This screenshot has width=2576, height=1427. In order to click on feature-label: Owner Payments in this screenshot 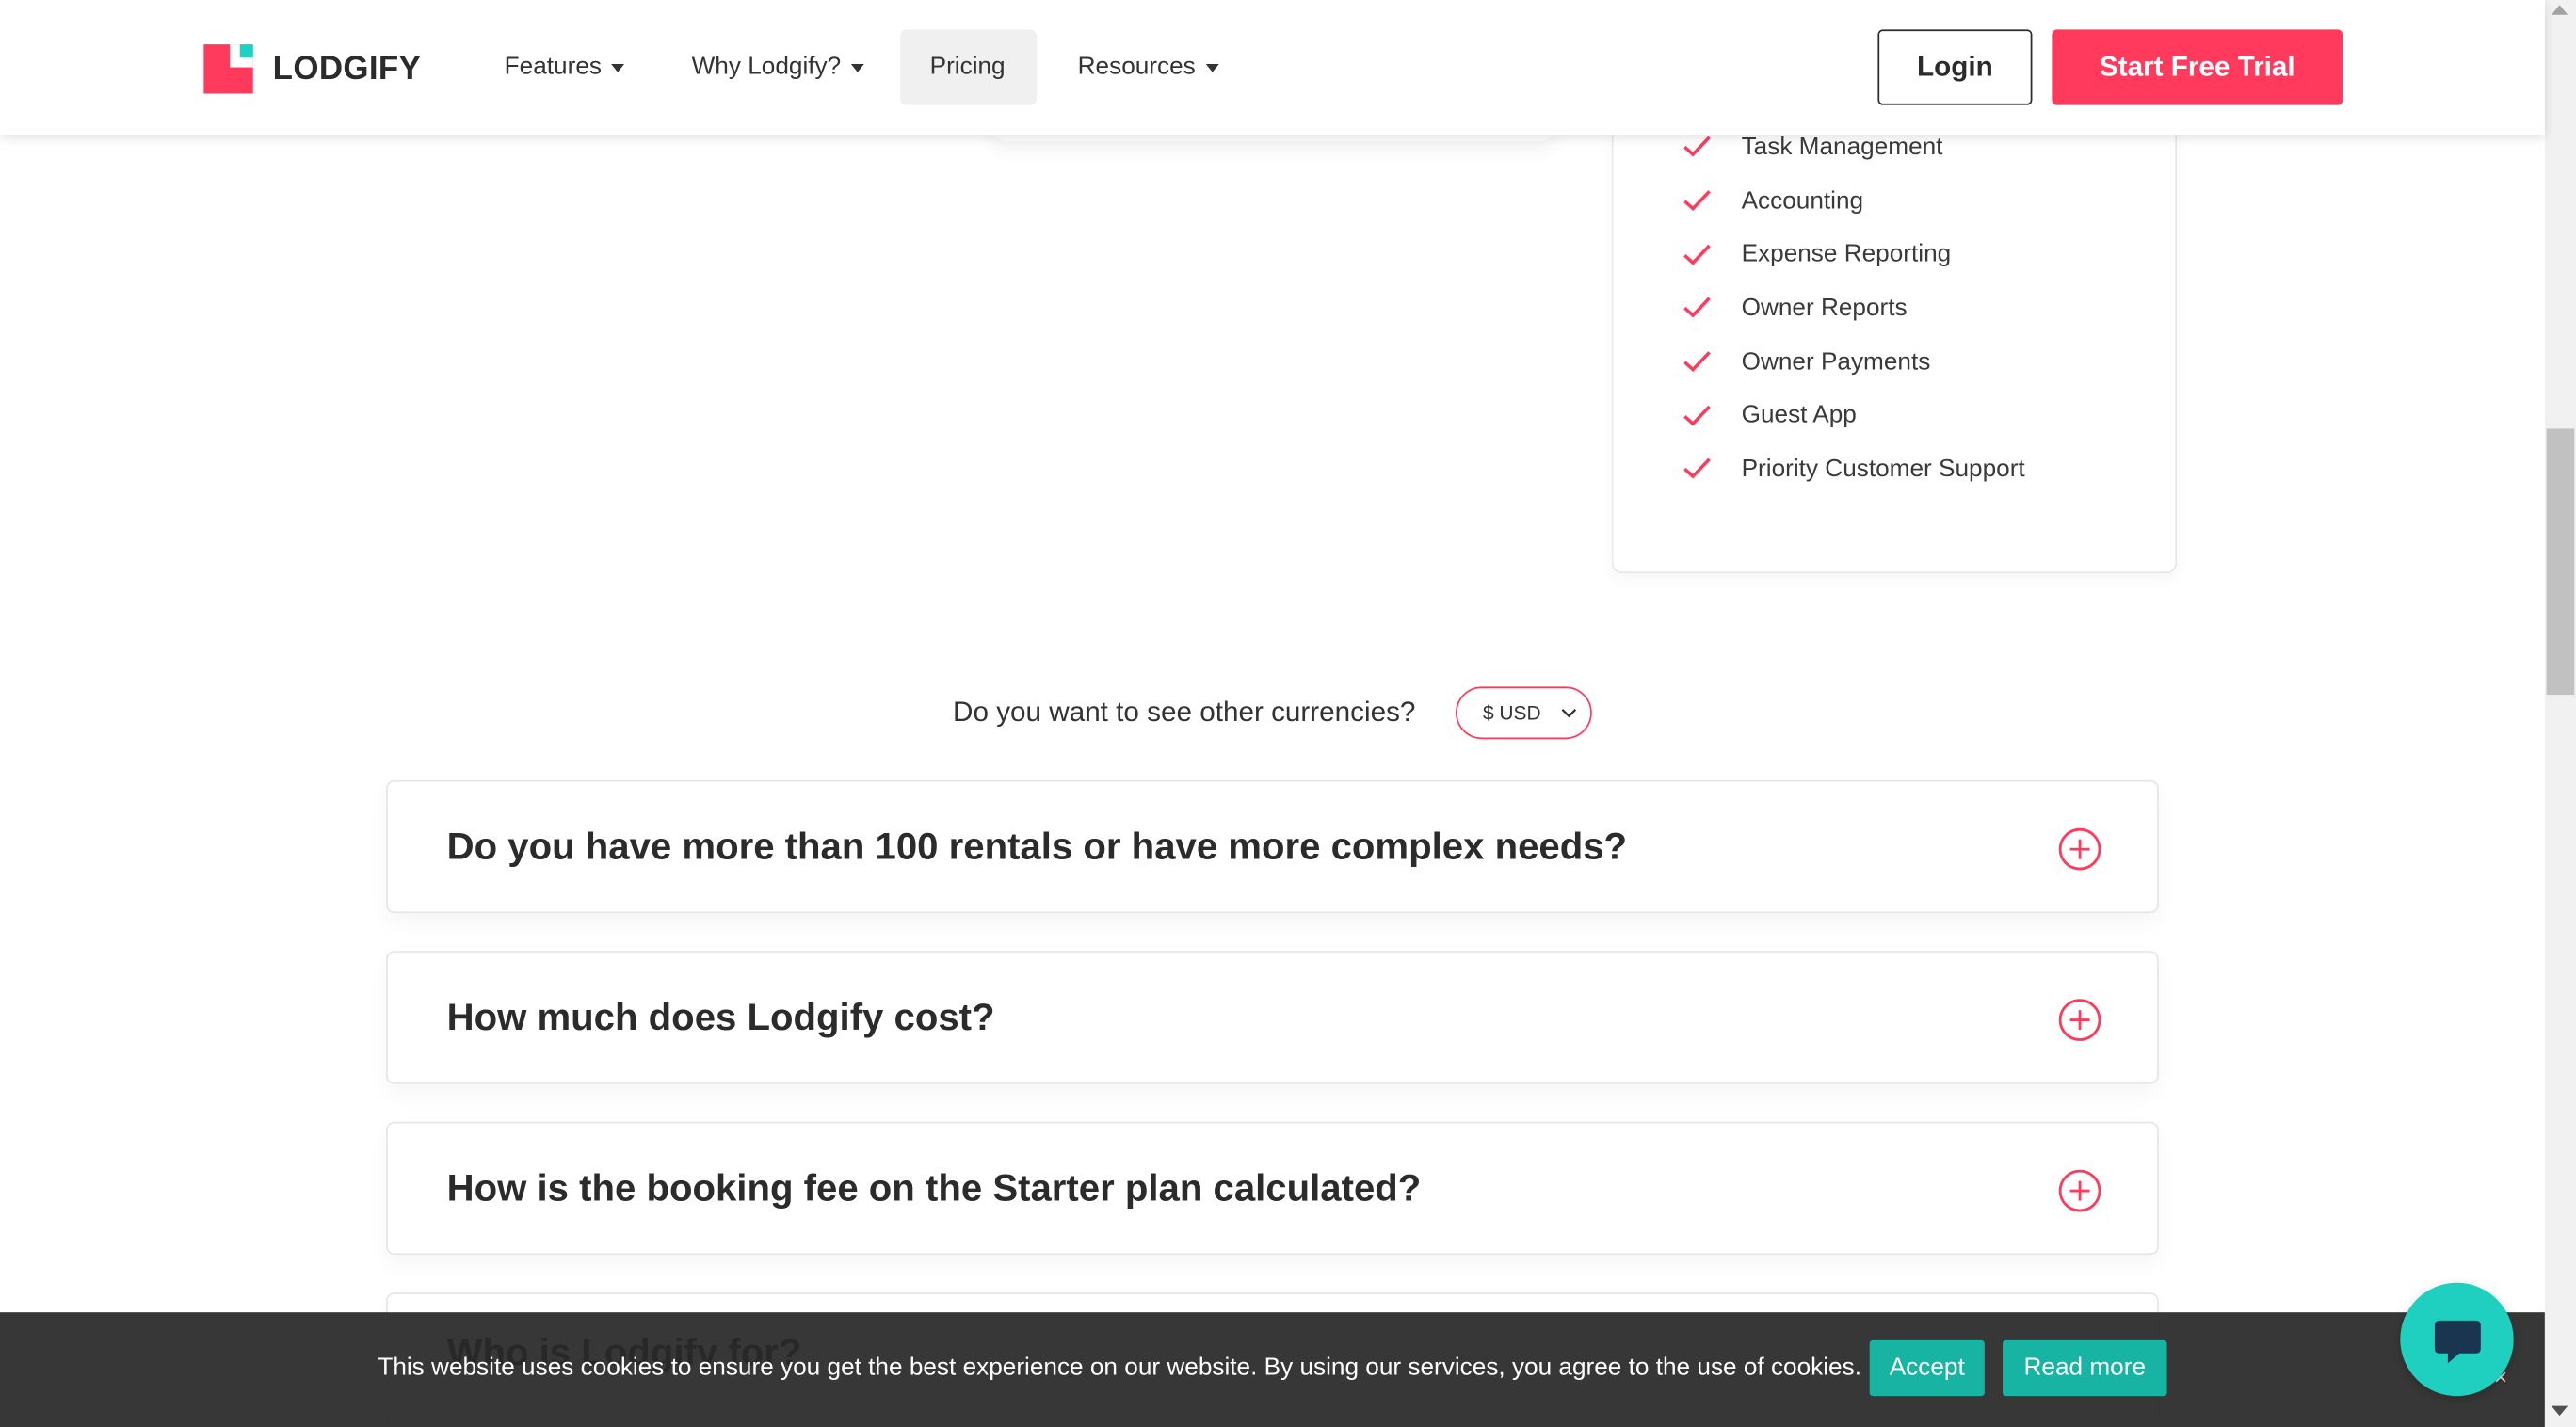, I will do `click(1836, 361)`.